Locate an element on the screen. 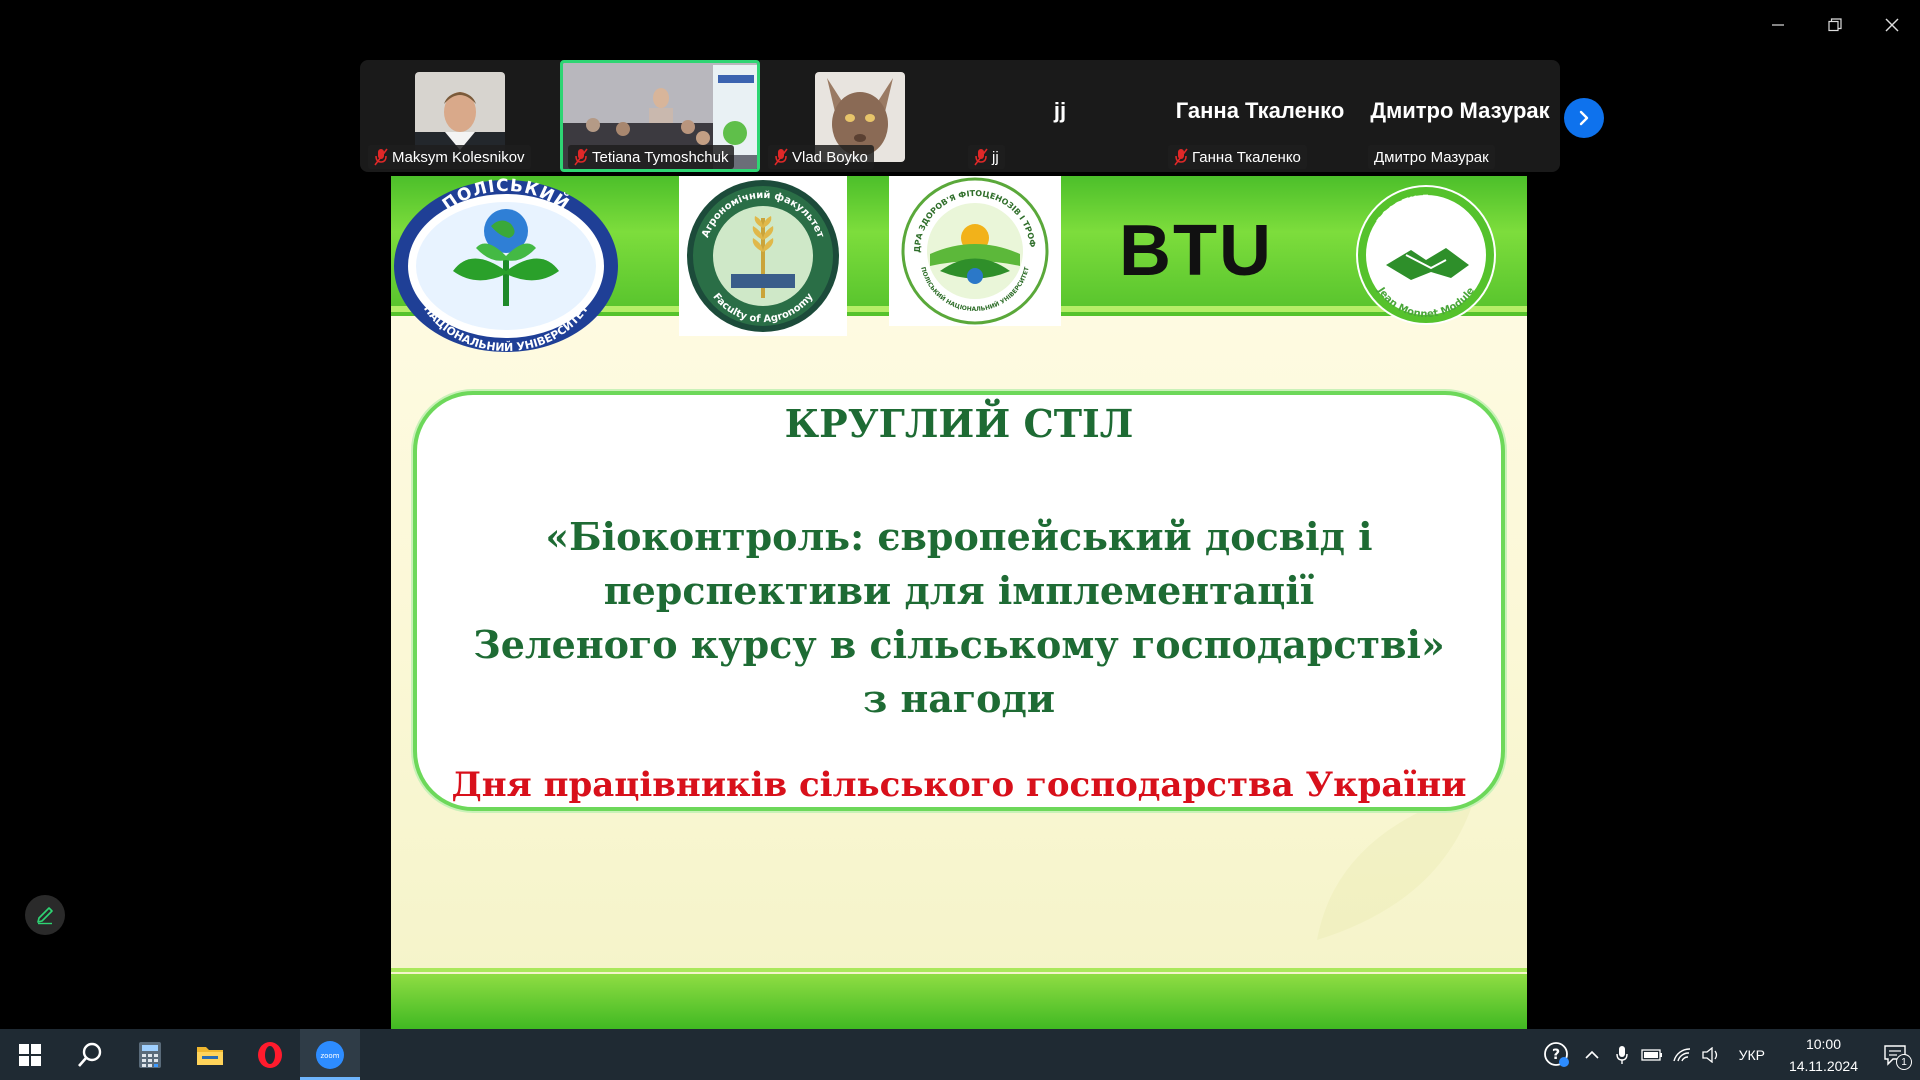 The width and height of the screenshot is (1920, 1080). zoom-icon: zoom is located at coordinates (330, 1054).